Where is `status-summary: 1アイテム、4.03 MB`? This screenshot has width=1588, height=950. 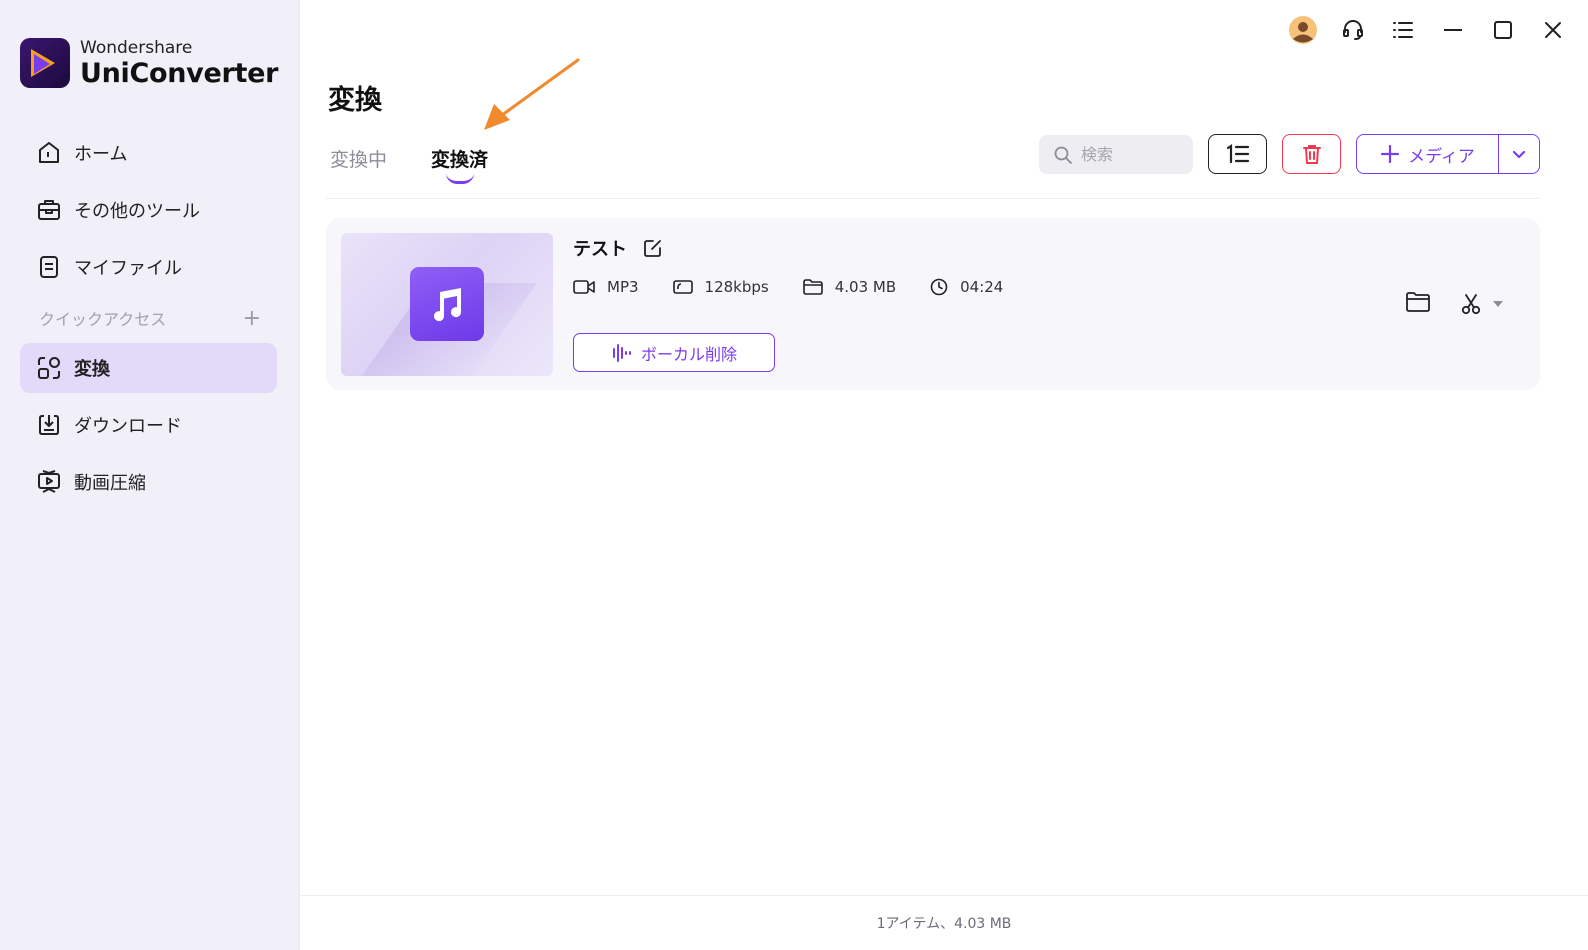 status-summary: 1アイテム、4.03 MB is located at coordinates (944, 924).